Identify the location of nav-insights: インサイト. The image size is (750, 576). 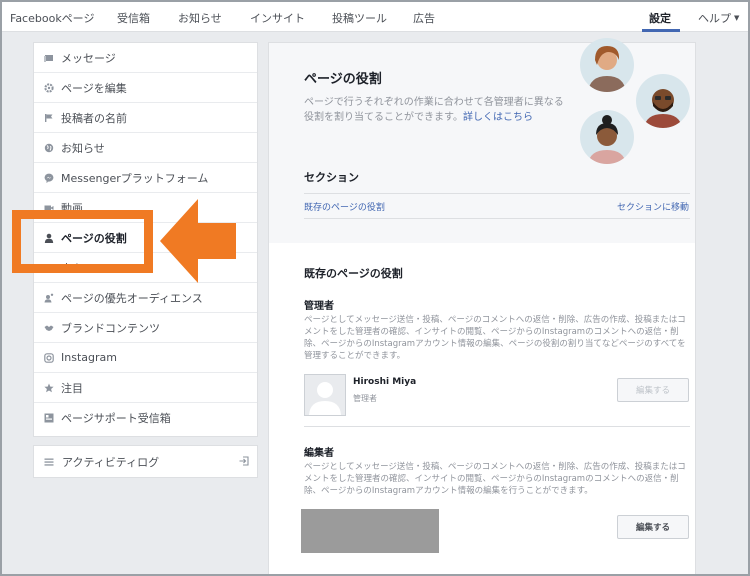
(277, 18).